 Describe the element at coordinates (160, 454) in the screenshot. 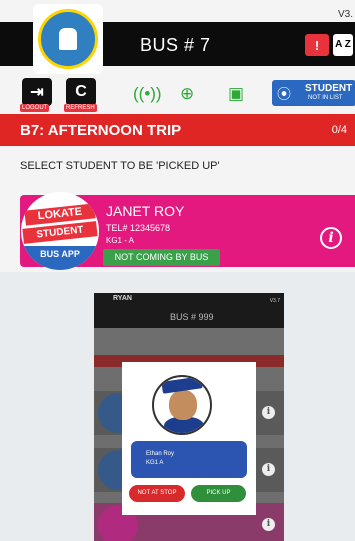

I see `modal-student-name: Ethan Roy` at that location.